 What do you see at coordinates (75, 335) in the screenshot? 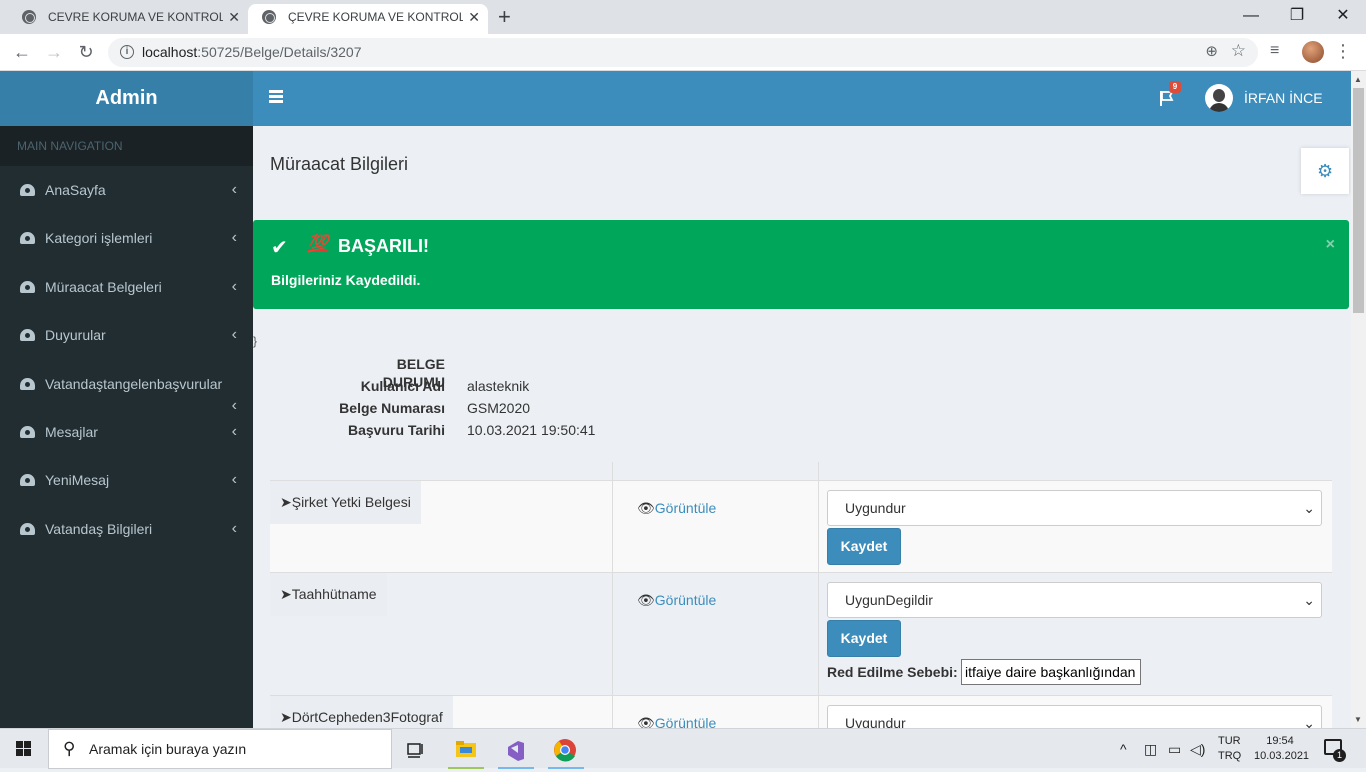
I see `sidebar-item-label: Duyurular` at bounding box center [75, 335].